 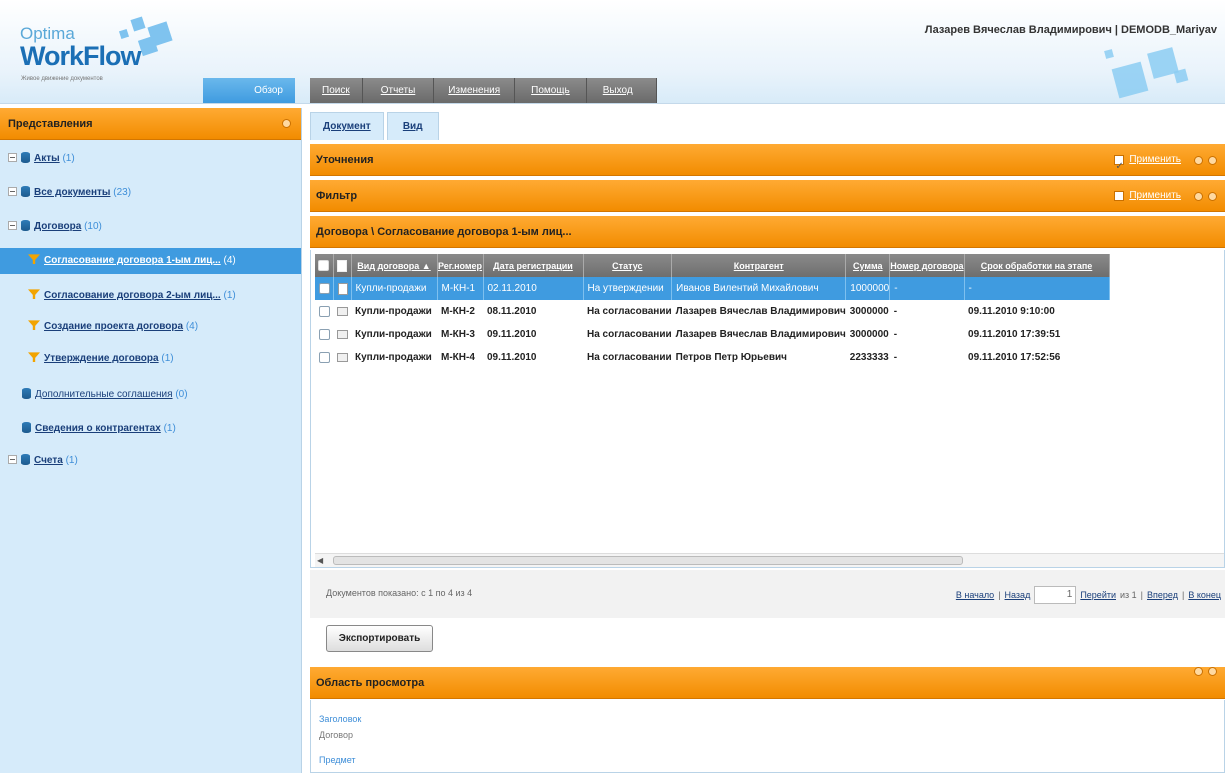 What do you see at coordinates (767, 683) in the screenshot?
I see `preview-bar: Область просмотра` at bounding box center [767, 683].